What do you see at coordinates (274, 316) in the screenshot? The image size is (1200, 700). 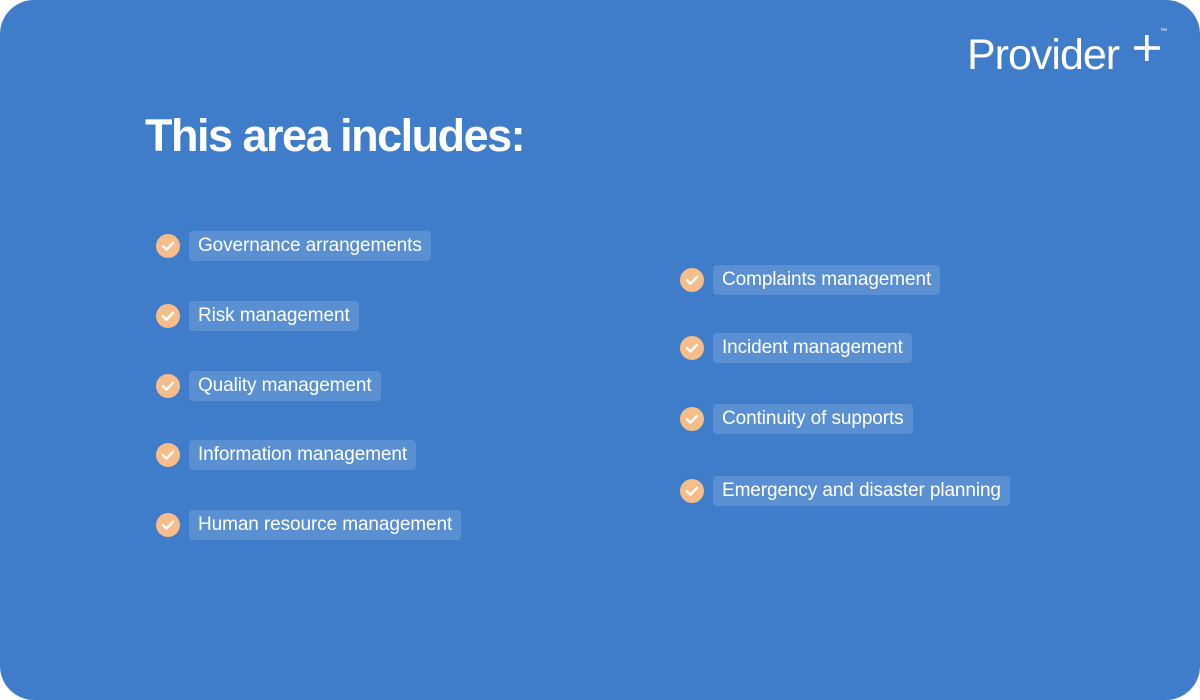 I see `list-item-label: Risk management` at bounding box center [274, 316].